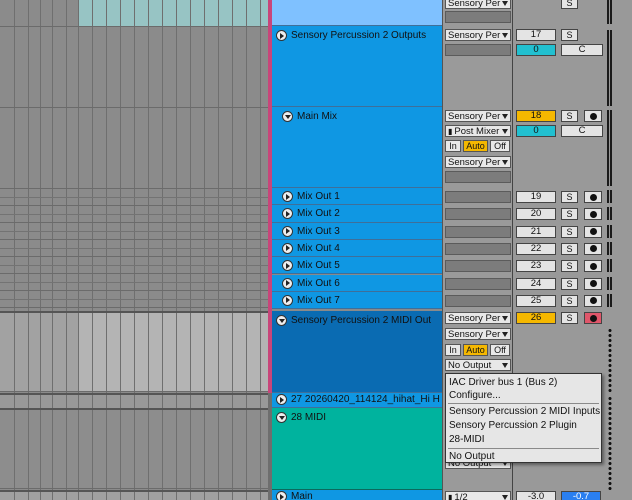 The image size is (632, 500). I want to click on track-number: 25, so click(536, 300).